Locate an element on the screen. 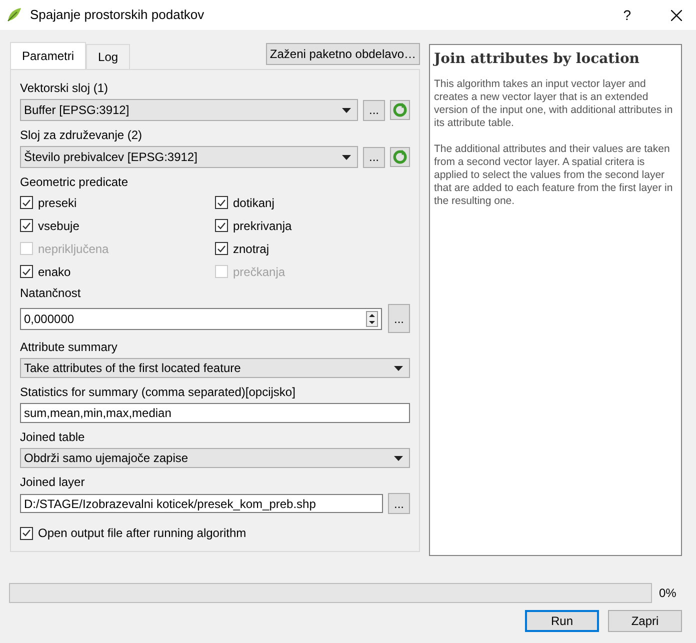 This screenshot has height=643, width=696. checkbox-label: preseki is located at coordinates (57, 203).